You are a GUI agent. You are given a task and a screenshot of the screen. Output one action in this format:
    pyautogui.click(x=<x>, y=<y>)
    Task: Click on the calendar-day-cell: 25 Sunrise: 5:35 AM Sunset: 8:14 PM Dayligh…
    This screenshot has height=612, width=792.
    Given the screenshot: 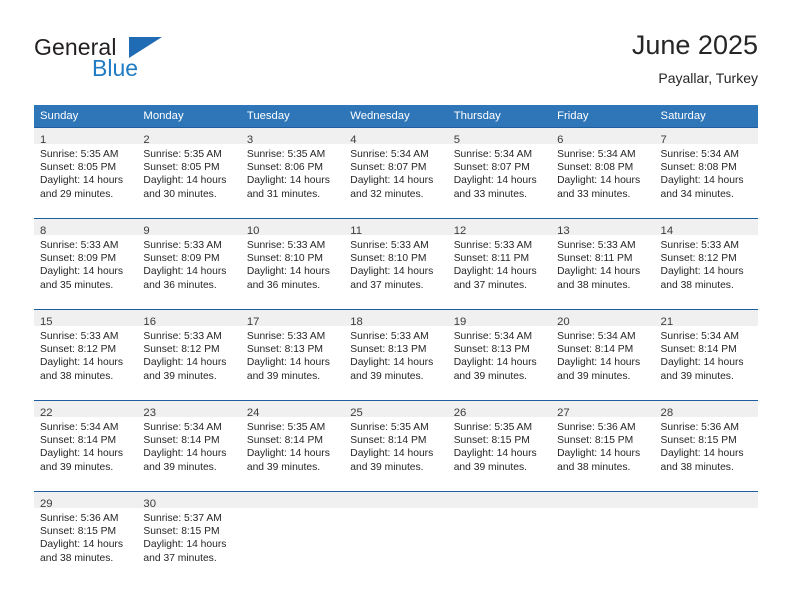 What is the action you would take?
    pyautogui.click(x=396, y=446)
    